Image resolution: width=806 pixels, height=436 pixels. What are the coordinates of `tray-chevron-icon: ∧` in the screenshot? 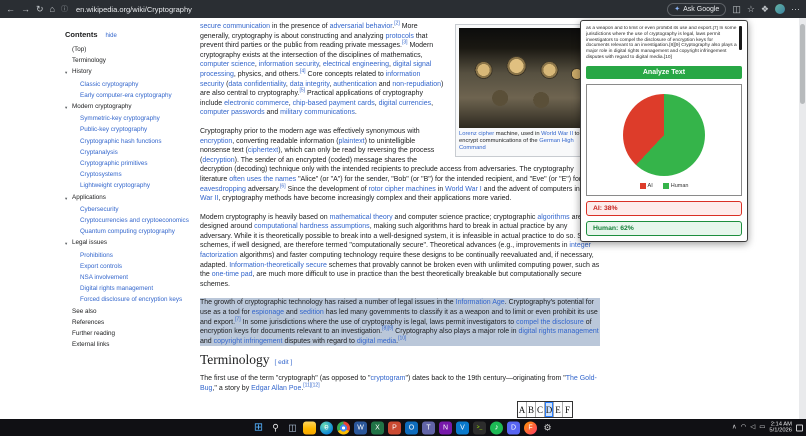 It's located at (734, 427).